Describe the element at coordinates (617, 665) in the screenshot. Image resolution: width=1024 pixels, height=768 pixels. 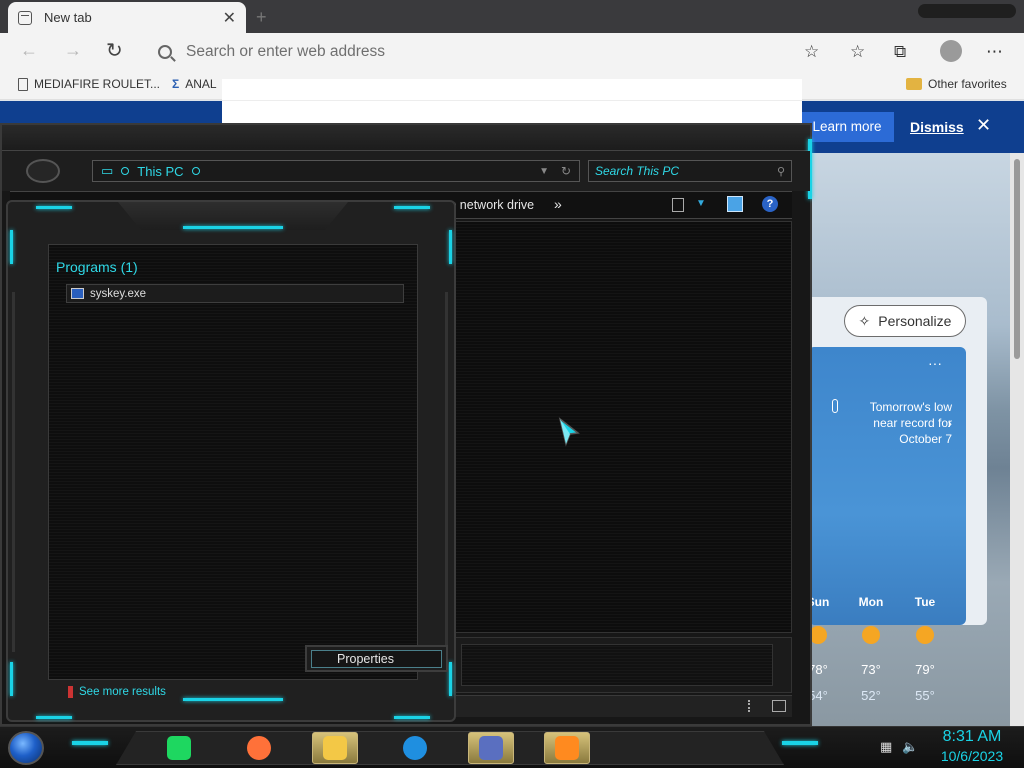
I see `details-pane-inner` at that location.